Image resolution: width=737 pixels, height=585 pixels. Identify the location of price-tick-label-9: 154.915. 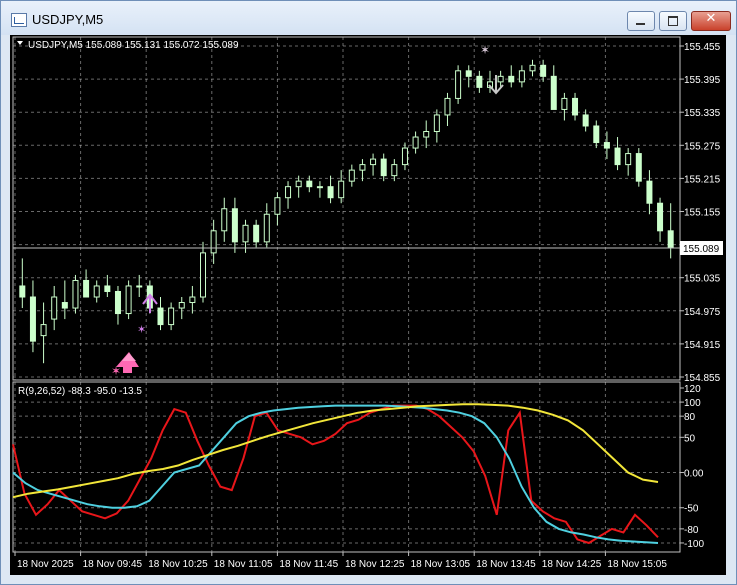
(702, 345).